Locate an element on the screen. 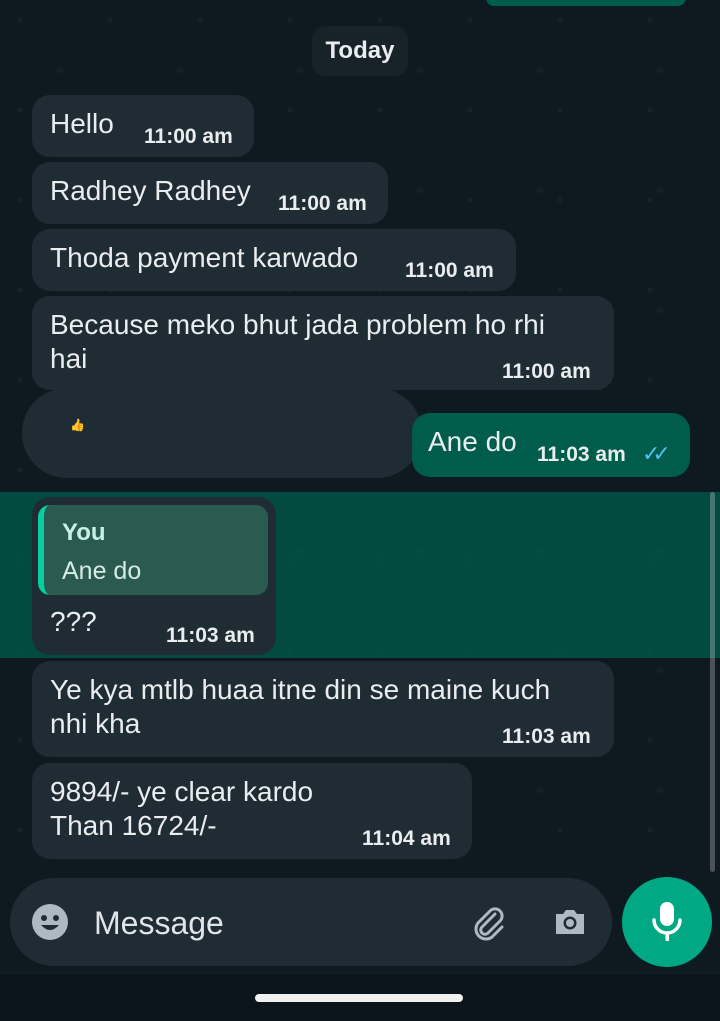 The height and width of the screenshot is (1021, 720). voice-record-button is located at coordinates (667, 922).